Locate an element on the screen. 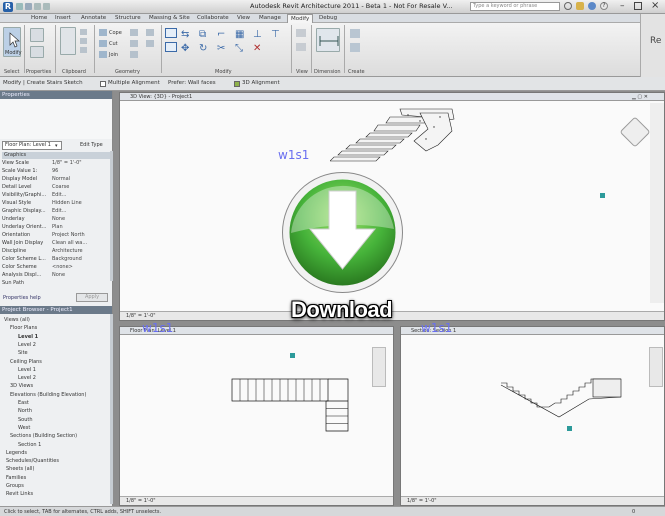  browser-item: 3D Views is located at coordinates (21, 386).